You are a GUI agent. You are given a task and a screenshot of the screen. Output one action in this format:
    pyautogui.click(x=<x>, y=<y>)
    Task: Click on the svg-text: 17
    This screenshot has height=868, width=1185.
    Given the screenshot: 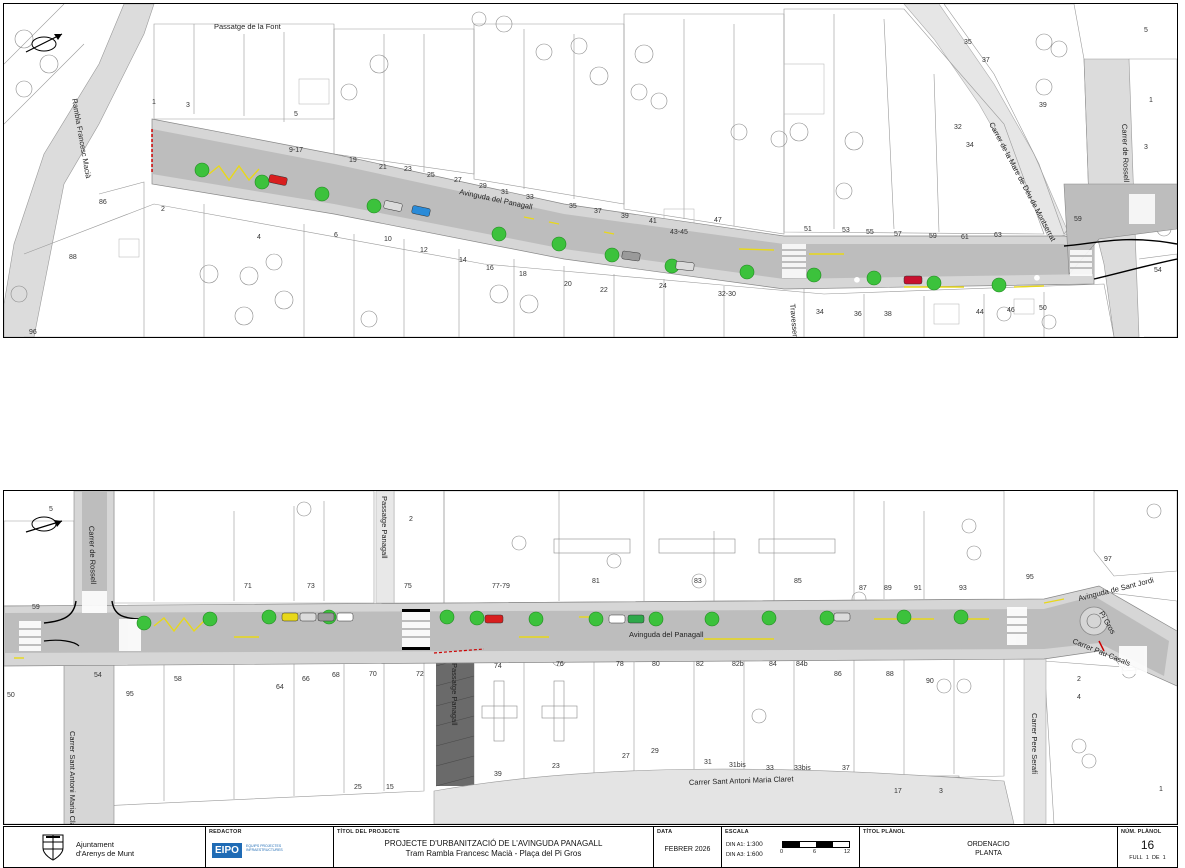 What is the action you would take?
    pyautogui.click(x=898, y=791)
    